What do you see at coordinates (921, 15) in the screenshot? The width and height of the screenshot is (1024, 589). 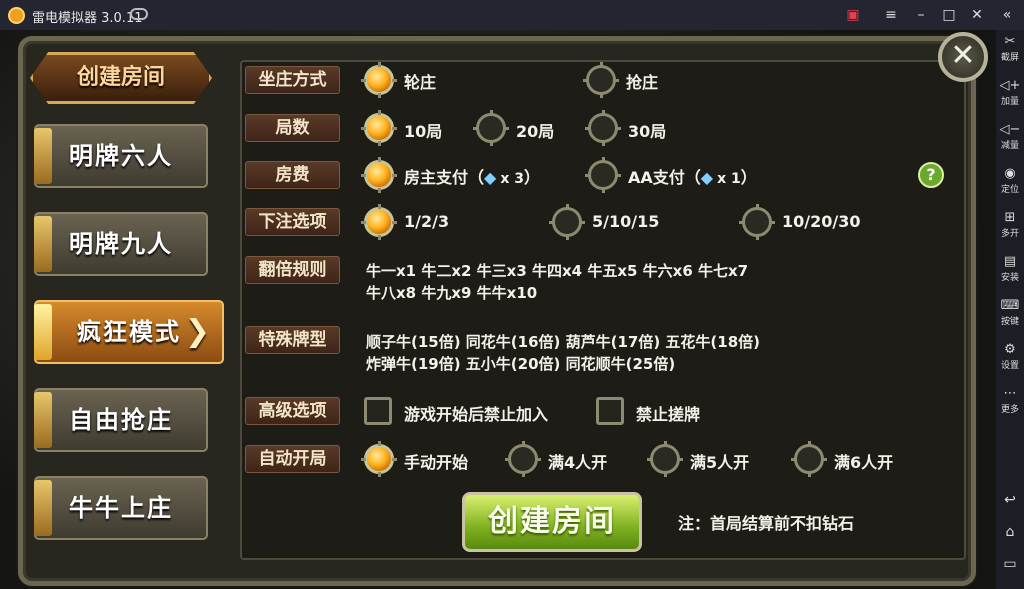 I see `minimize-icon: –` at bounding box center [921, 15].